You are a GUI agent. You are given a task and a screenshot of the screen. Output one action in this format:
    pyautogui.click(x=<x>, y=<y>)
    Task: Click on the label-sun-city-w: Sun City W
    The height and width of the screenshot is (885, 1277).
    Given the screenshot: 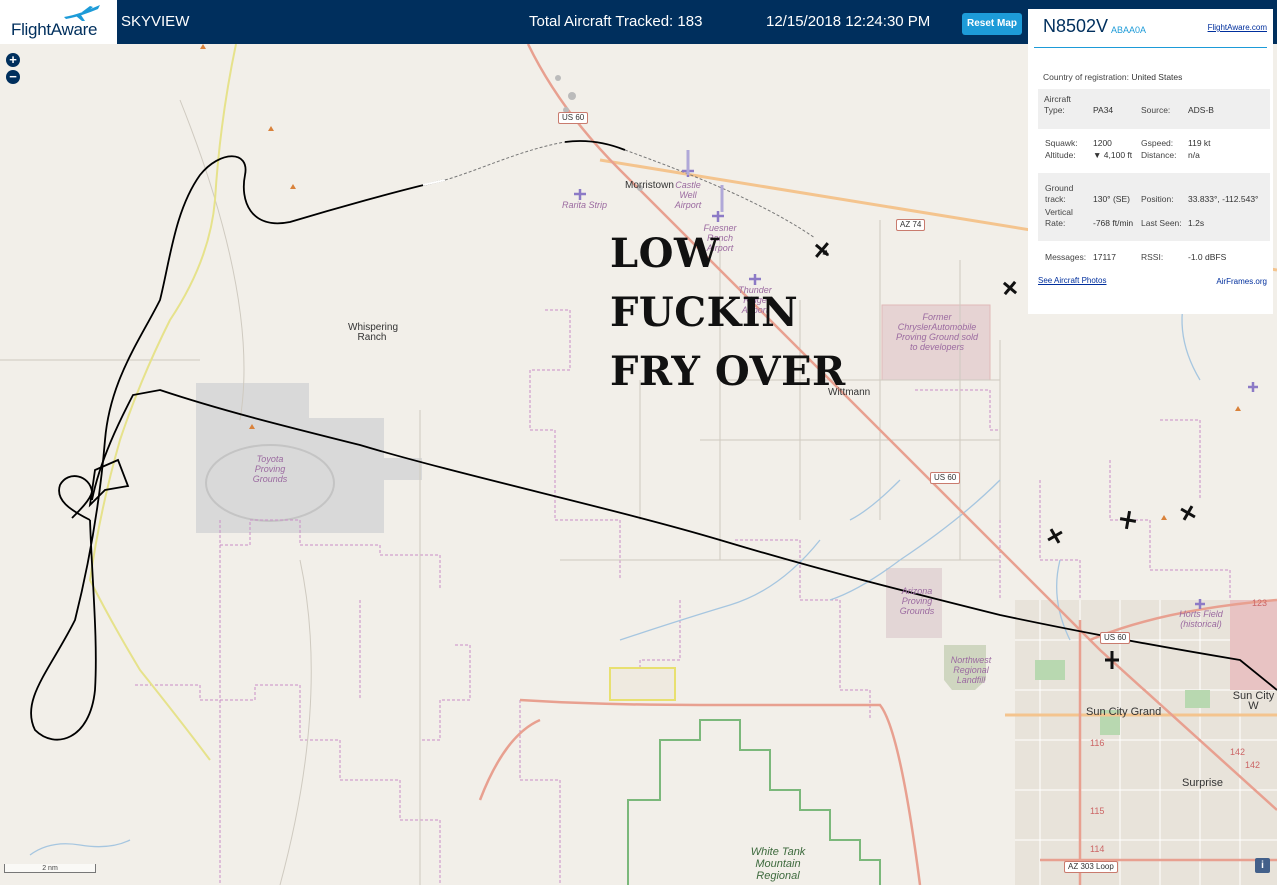 What is the action you would take?
    pyautogui.click(x=1253, y=701)
    